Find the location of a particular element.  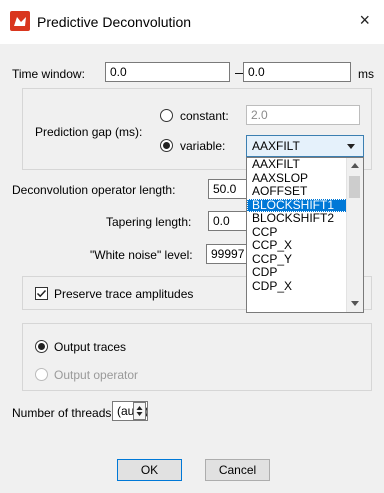

variable-label: variable: is located at coordinates (203, 146).